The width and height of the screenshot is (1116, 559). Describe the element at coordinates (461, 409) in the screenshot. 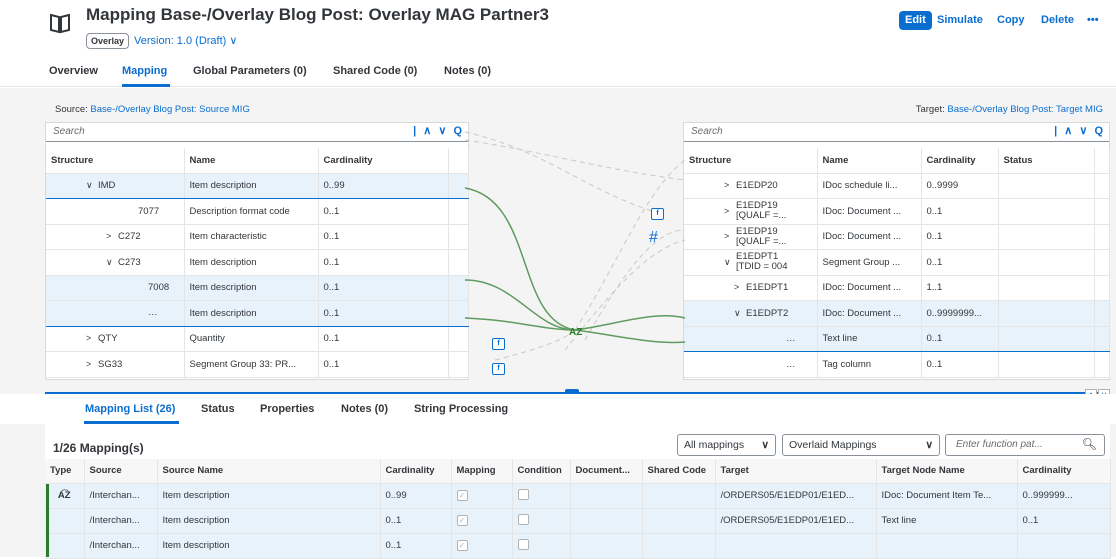

I see `tab-string-processing: String Processing` at that location.